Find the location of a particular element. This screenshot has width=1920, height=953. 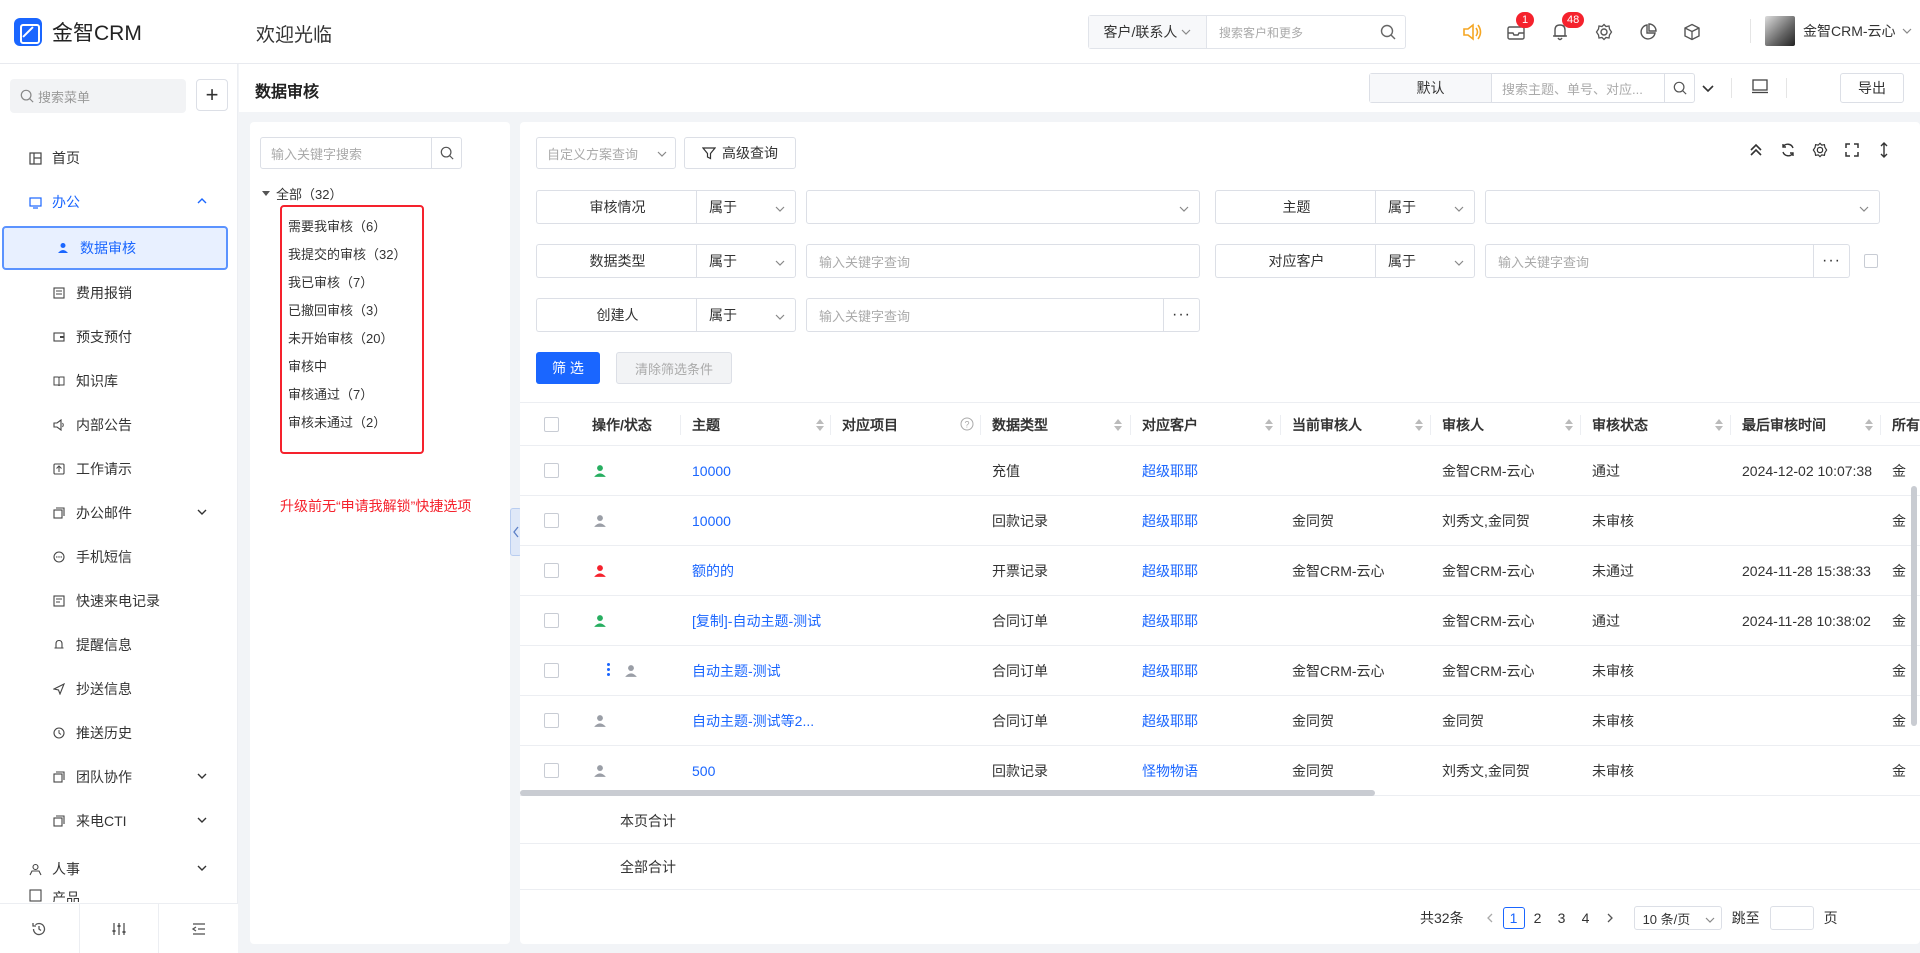

collapse-menu-icon is located at coordinates (198, 928).